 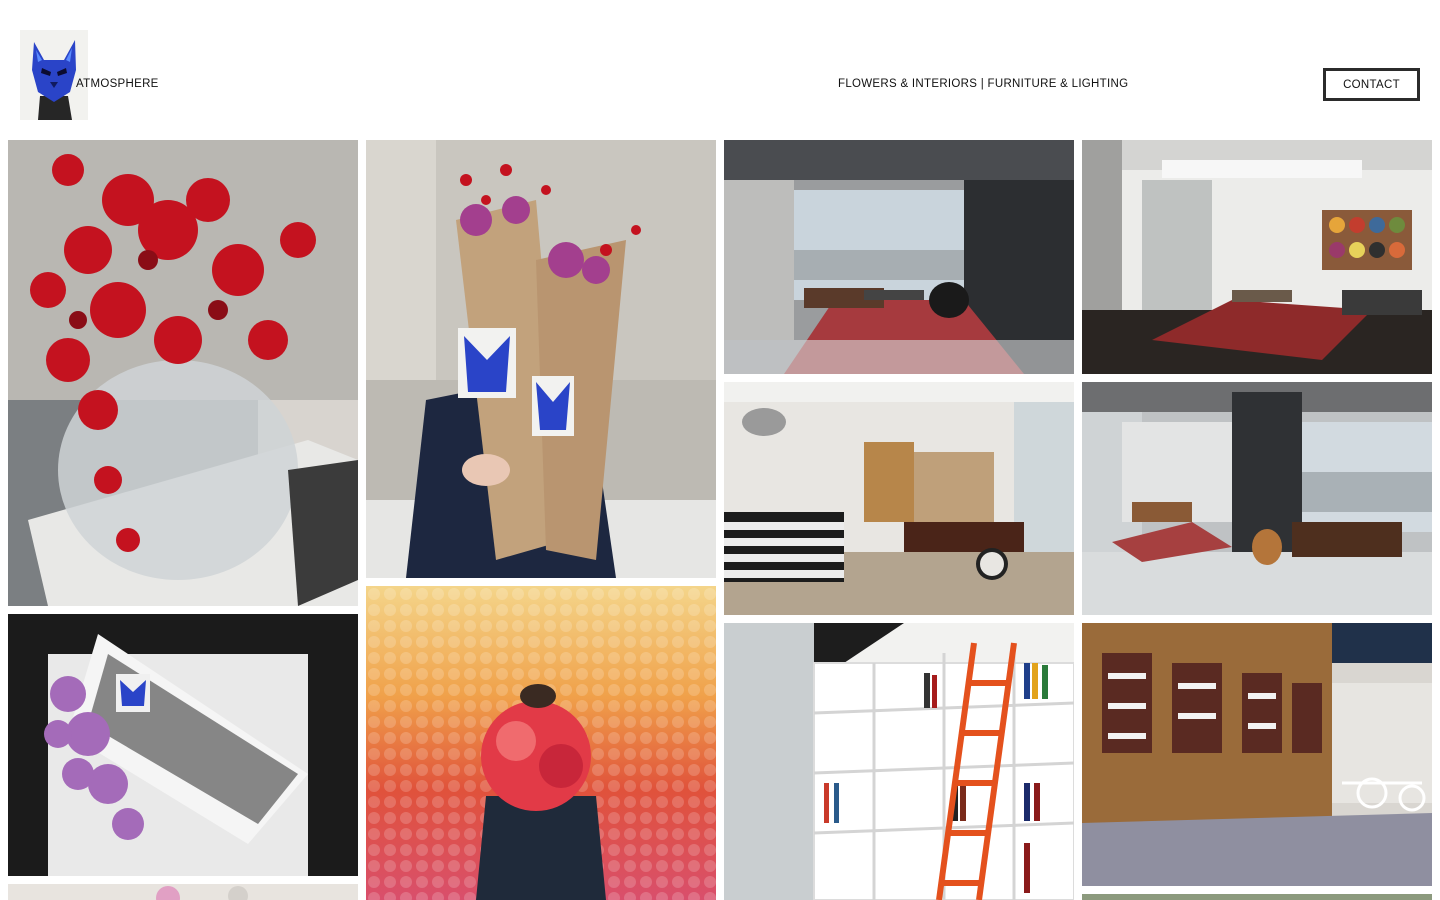 I want to click on living-room-with-art-photo, so click(x=1257, y=257).